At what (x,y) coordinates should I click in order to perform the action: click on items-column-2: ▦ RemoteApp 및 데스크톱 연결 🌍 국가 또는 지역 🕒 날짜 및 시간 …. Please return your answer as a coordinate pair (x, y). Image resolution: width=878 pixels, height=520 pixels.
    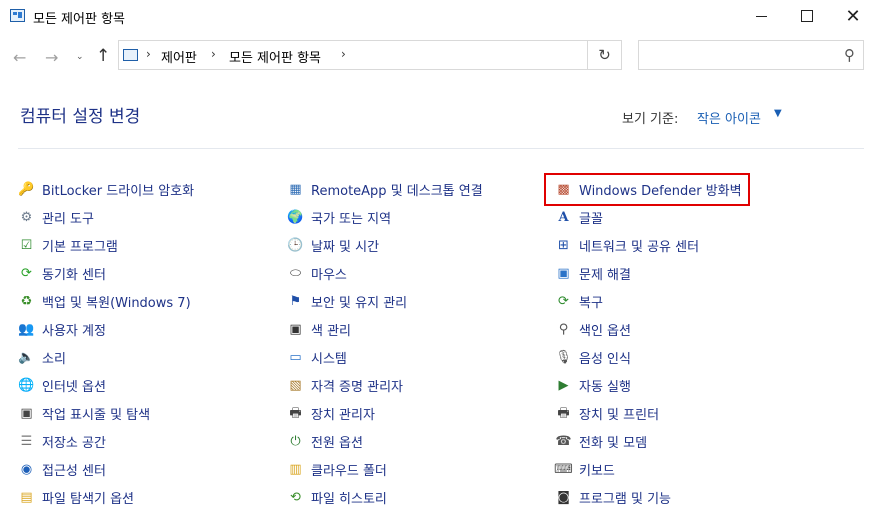
    Looking at the image, I should click on (385, 343).